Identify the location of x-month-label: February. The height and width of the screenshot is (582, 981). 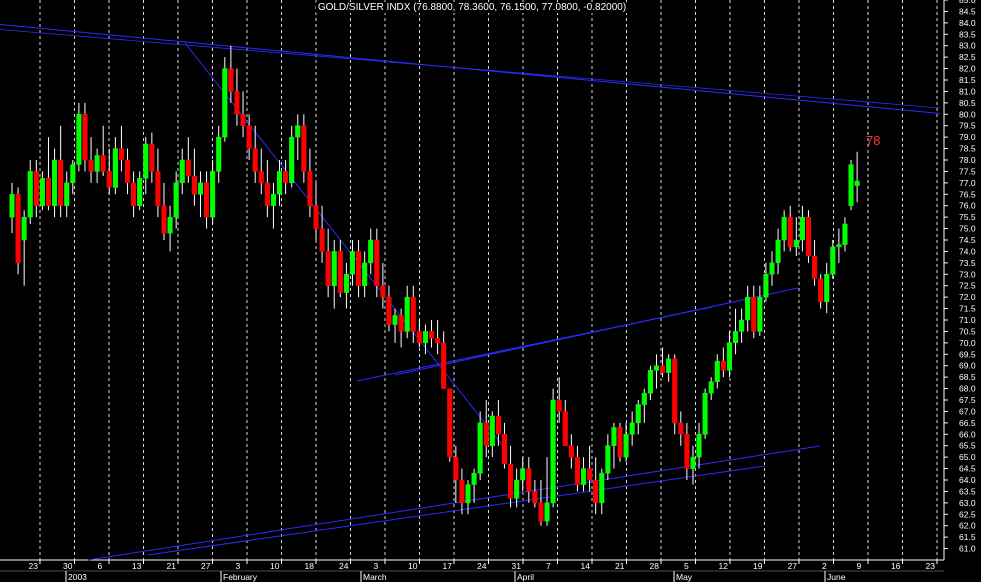
(240, 577).